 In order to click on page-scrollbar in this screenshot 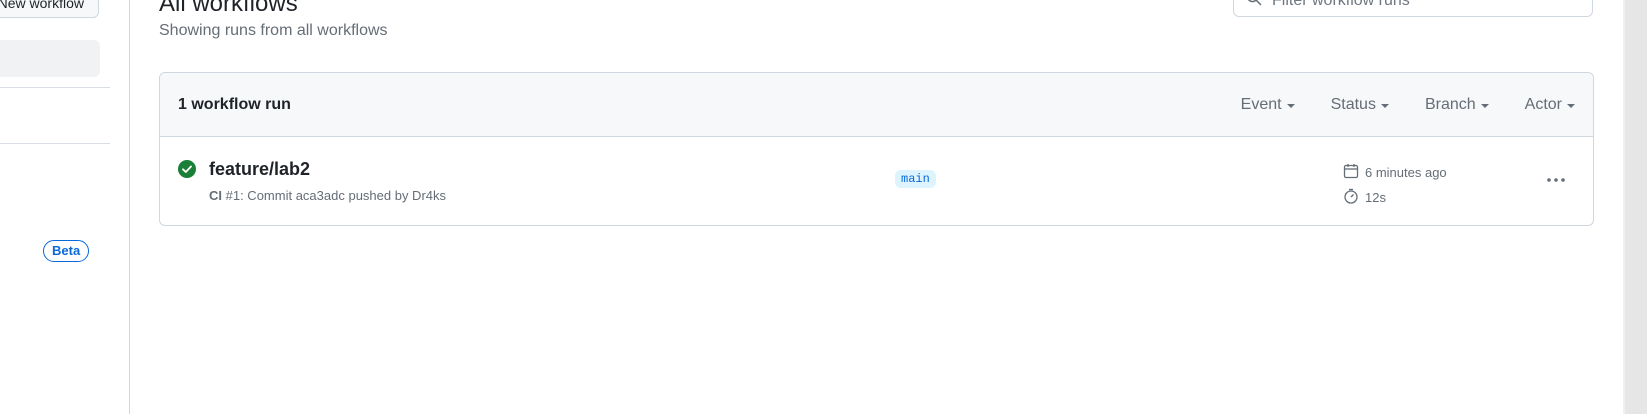, I will do `click(1635, 207)`.